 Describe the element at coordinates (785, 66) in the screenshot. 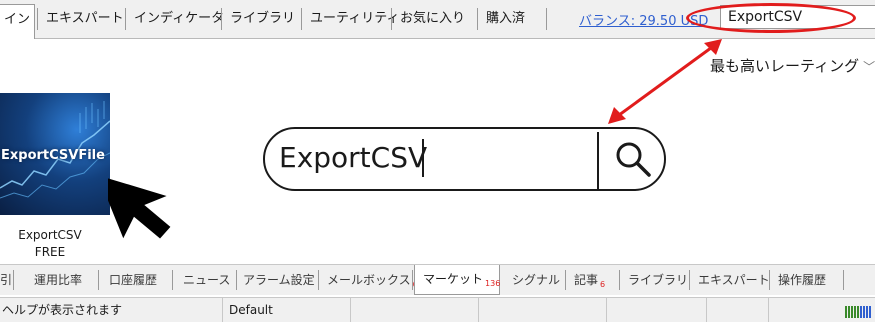

I see `sort-dropdown-label: 最も高いレーティング` at that location.